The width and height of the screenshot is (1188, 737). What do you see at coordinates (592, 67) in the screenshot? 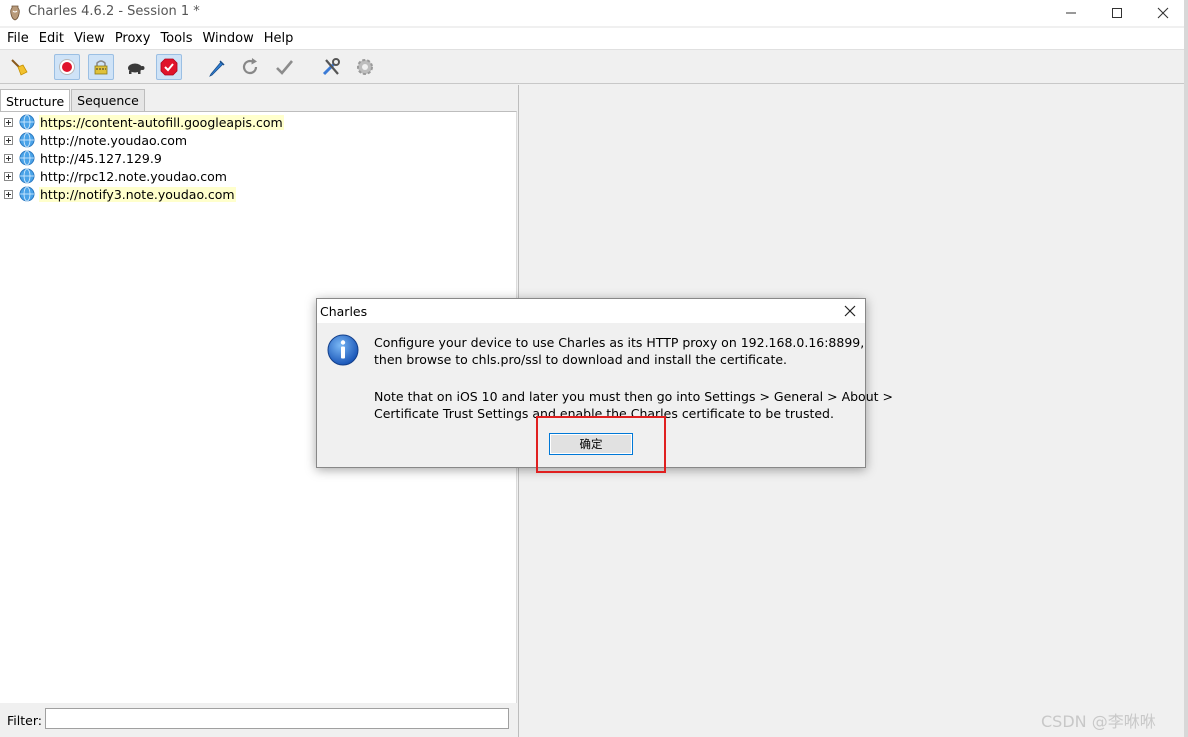
I see `toolbar` at bounding box center [592, 67].